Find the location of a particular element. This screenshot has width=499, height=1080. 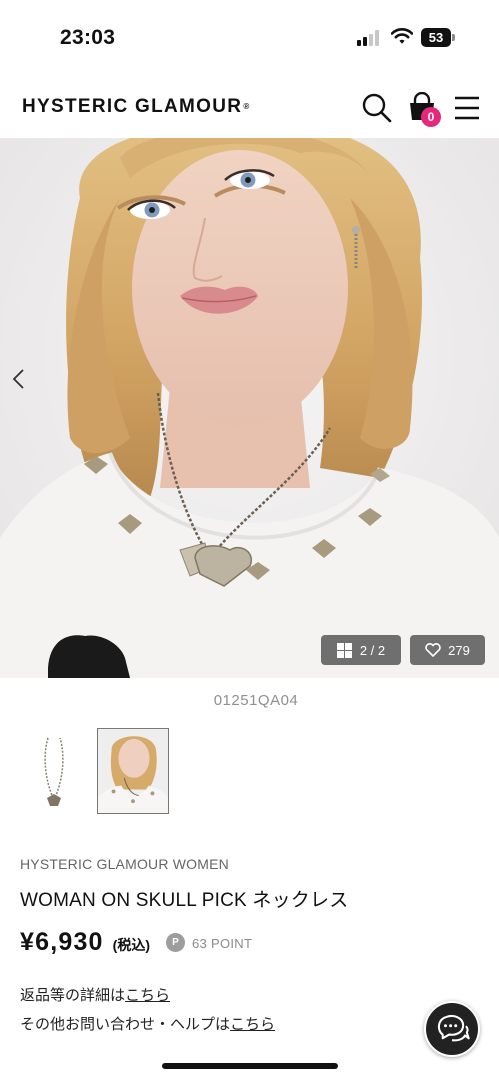

help-info: その他お問い合わせ・ヘルプはこちら is located at coordinates (147, 1023).